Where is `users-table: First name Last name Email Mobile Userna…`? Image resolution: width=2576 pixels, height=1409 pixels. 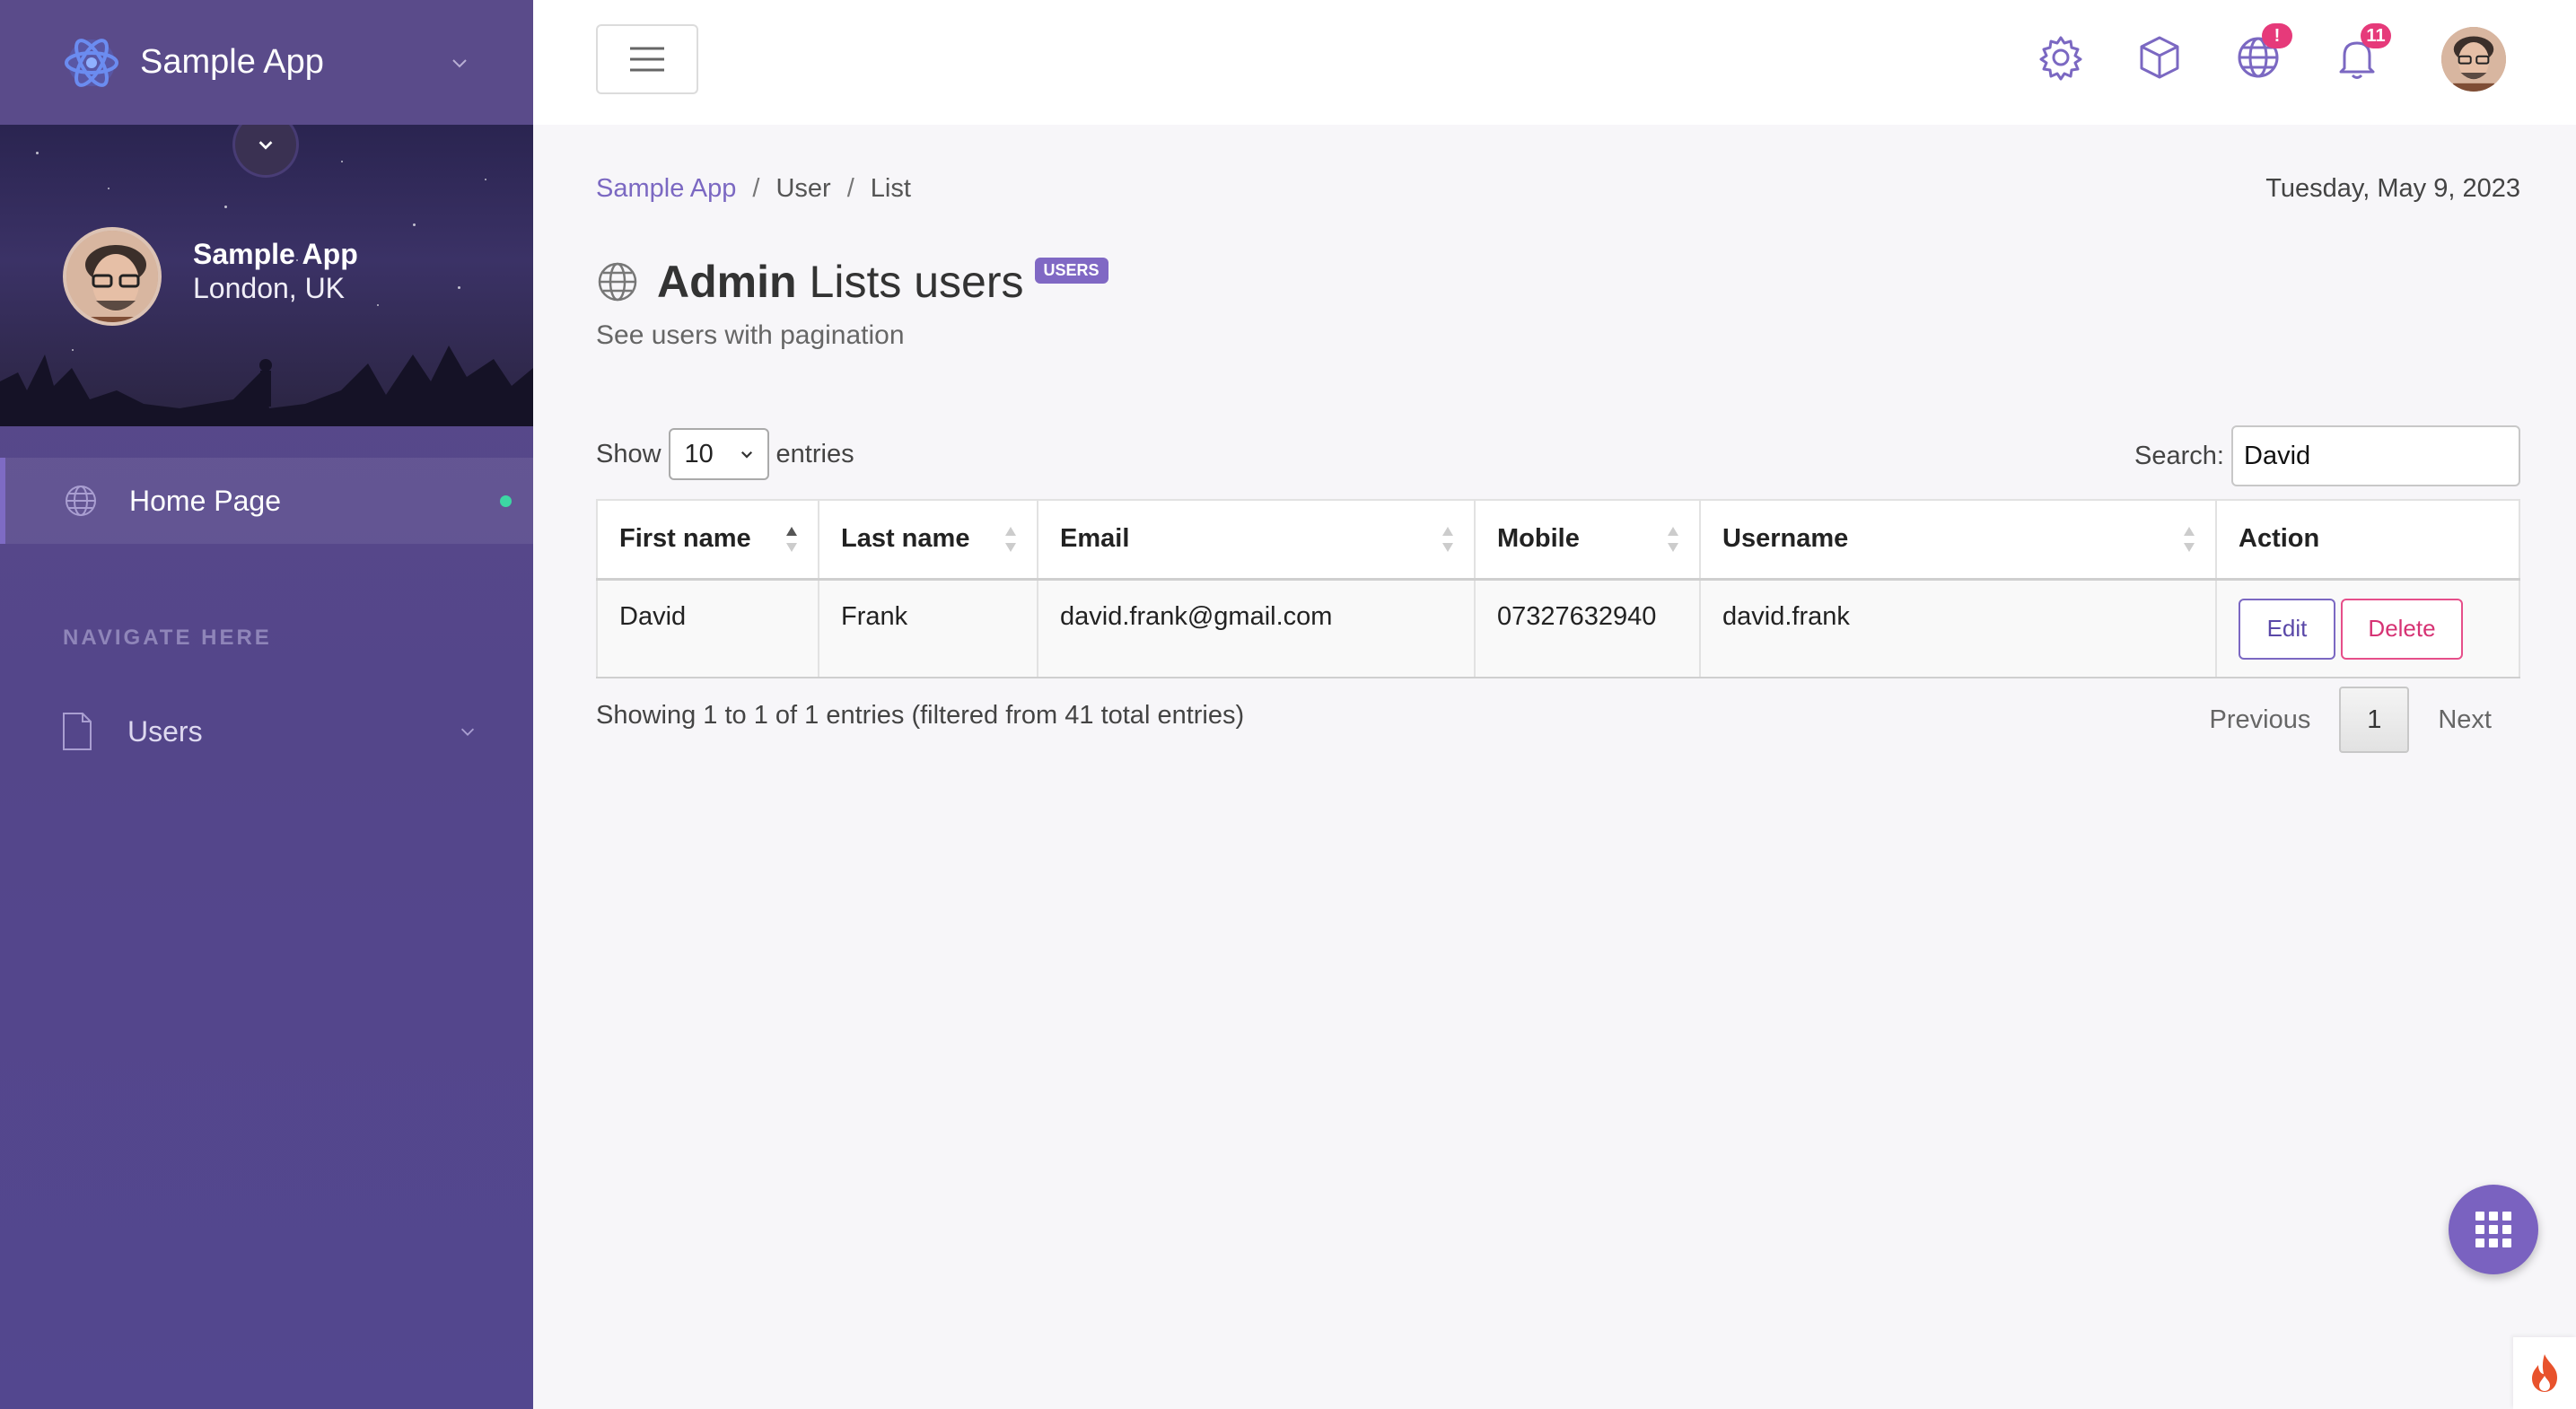 users-table: First name Last name Email Mobile Userna… is located at coordinates (1558, 588).